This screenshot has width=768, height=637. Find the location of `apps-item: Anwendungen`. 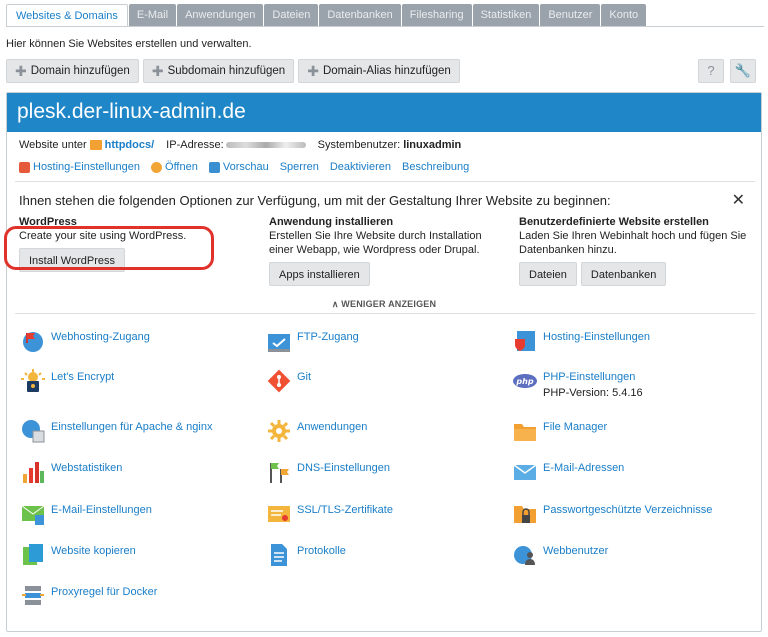

apps-item: Anwendungen is located at coordinates (317, 431).